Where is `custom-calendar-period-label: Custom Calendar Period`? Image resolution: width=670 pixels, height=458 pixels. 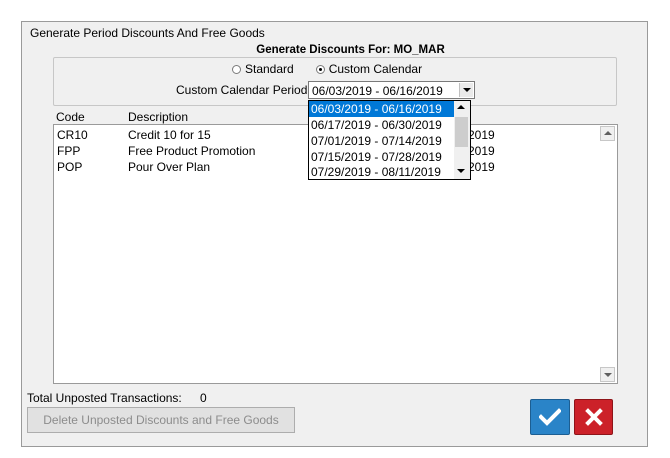
custom-calendar-period-label: Custom Calendar Period is located at coordinates (242, 90).